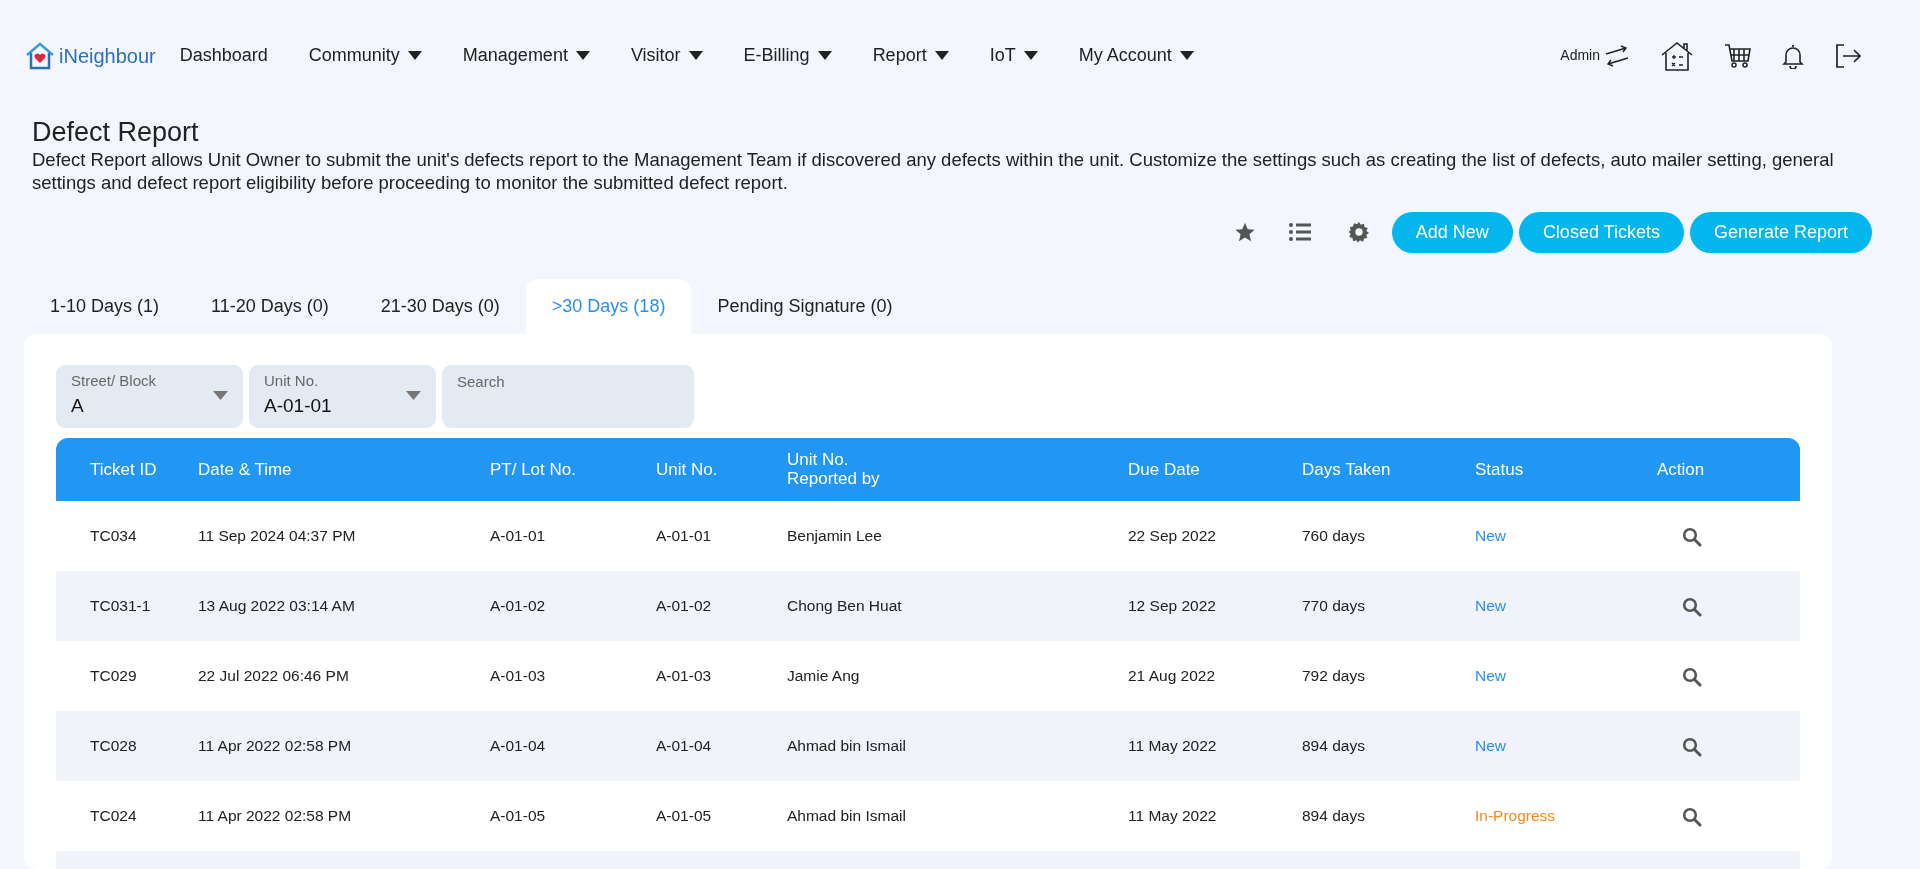 The image size is (1920, 869). Describe the element at coordinates (40, 55) in the screenshot. I see `house-heart-logo-icon` at that location.